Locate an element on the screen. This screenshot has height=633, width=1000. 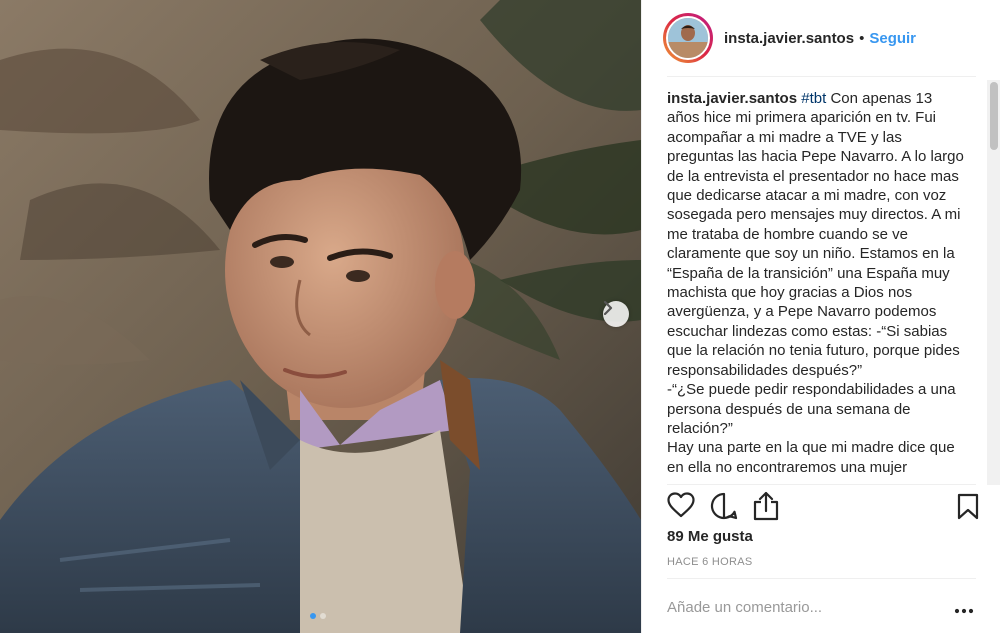
avatar-image is located at coordinates (688, 38).